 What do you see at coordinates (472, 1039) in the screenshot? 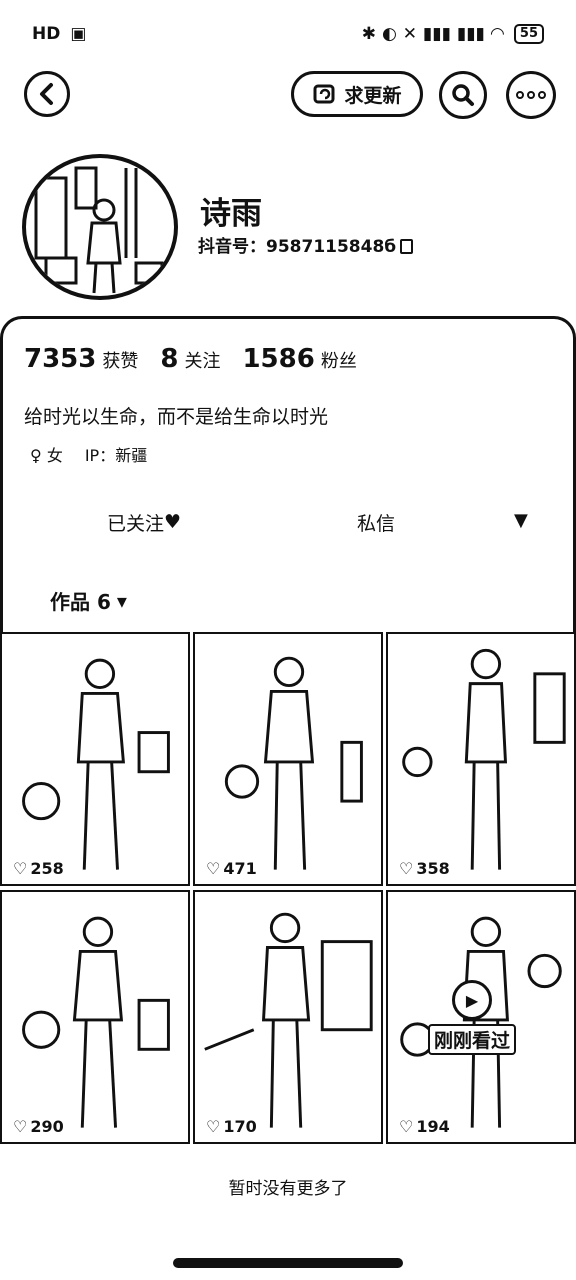
I see `just-watched-label: 刚刚看过` at bounding box center [472, 1039].